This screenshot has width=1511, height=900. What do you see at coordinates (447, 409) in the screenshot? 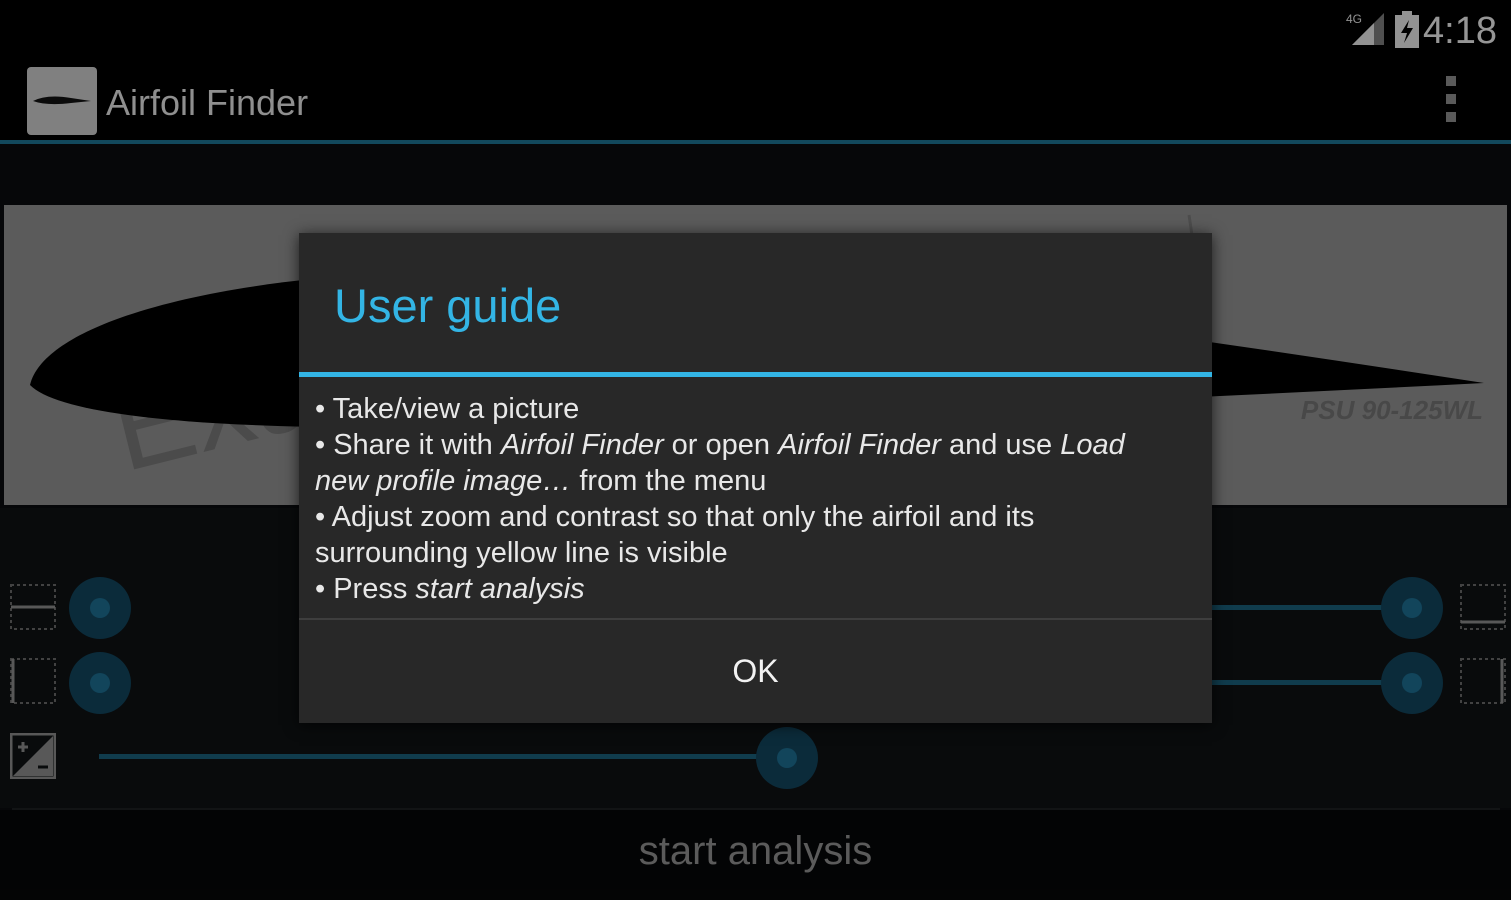
I see `guide-item-1: • Take/view a picture` at bounding box center [447, 409].